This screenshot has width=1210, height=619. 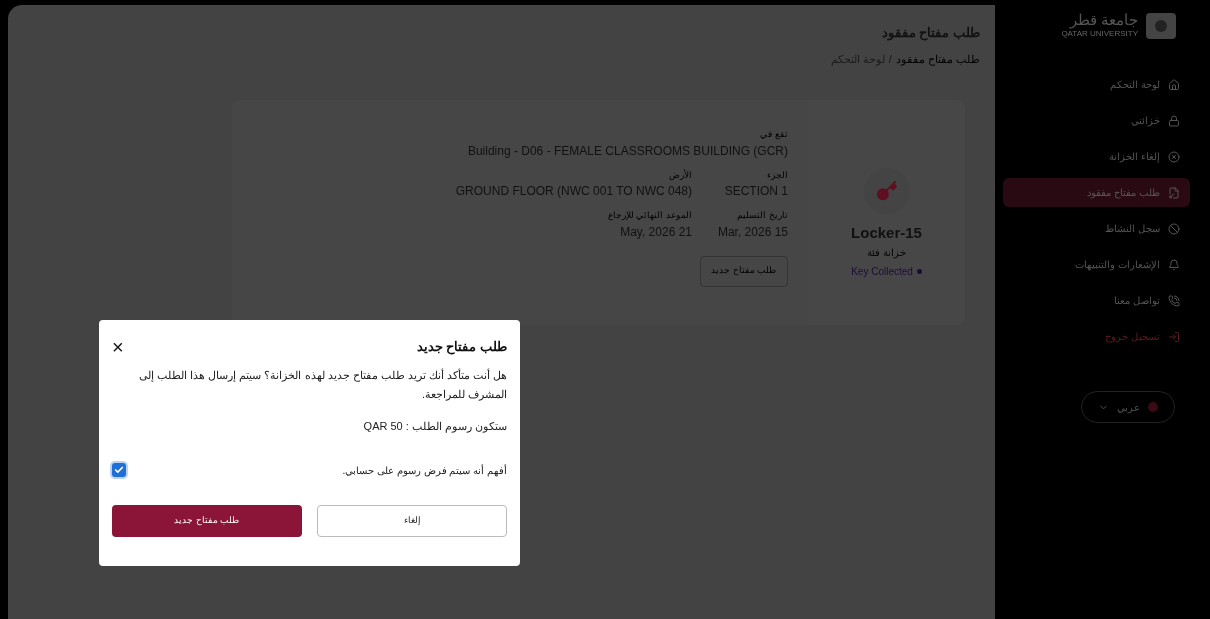 What do you see at coordinates (1174, 336) in the screenshot?
I see `logout-icon` at bounding box center [1174, 336].